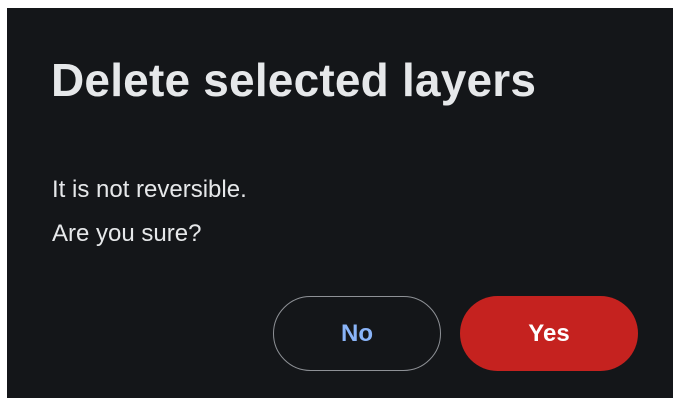 The image size is (673, 403). What do you see at coordinates (127, 233) in the screenshot?
I see `dialog-message-line-2: Are you sure?` at bounding box center [127, 233].